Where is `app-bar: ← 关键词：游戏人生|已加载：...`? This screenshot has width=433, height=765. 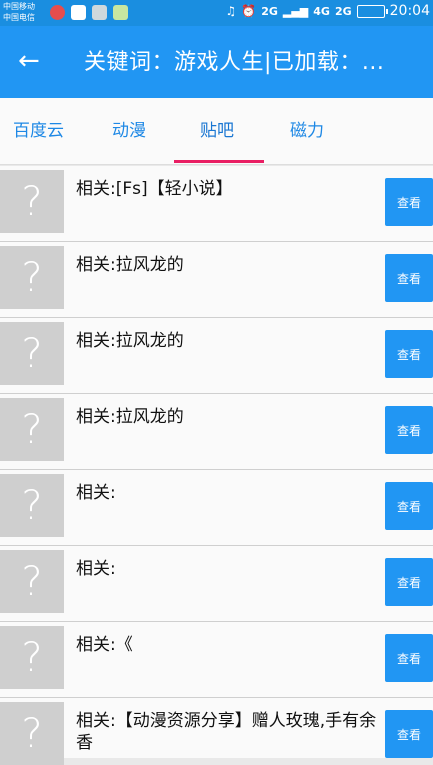
app-bar: ← 关键词：游戏人生|已加载：... is located at coordinates (216, 62).